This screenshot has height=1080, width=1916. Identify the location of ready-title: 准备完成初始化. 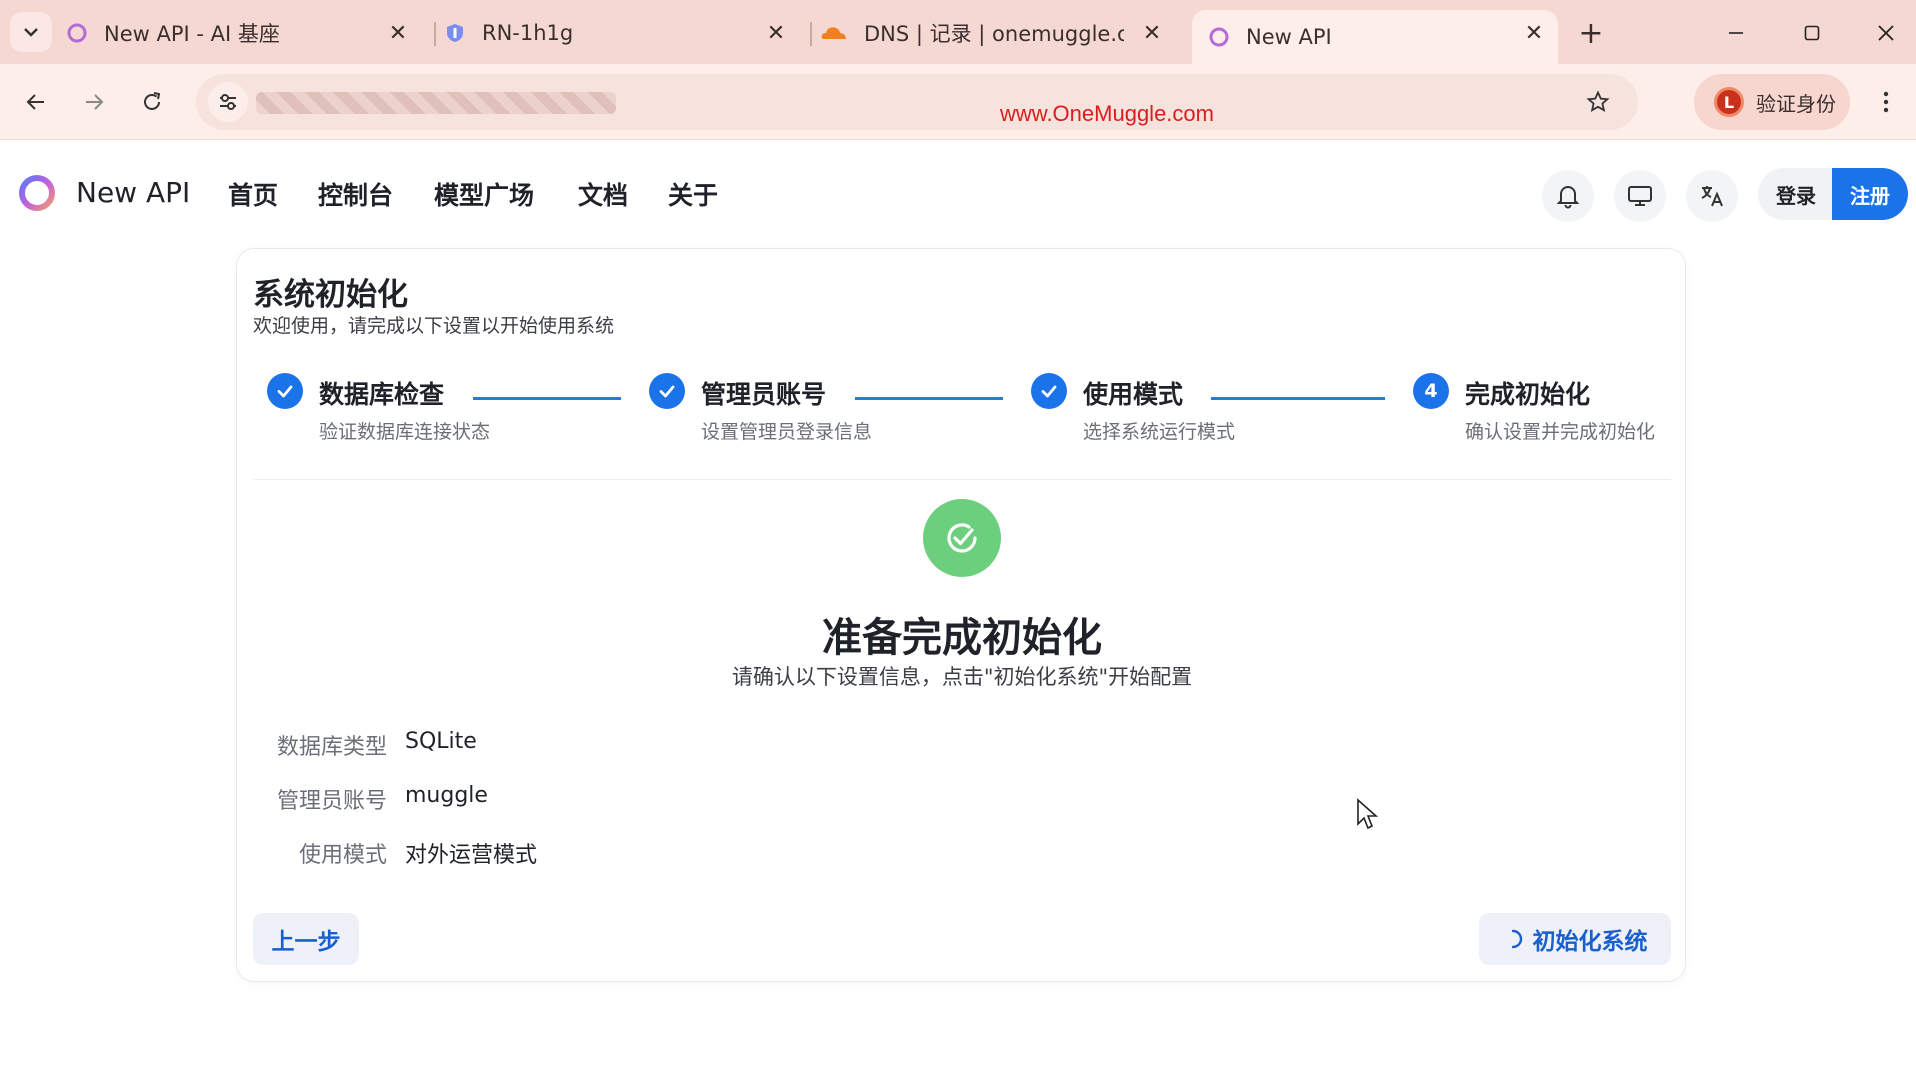
(962, 638).